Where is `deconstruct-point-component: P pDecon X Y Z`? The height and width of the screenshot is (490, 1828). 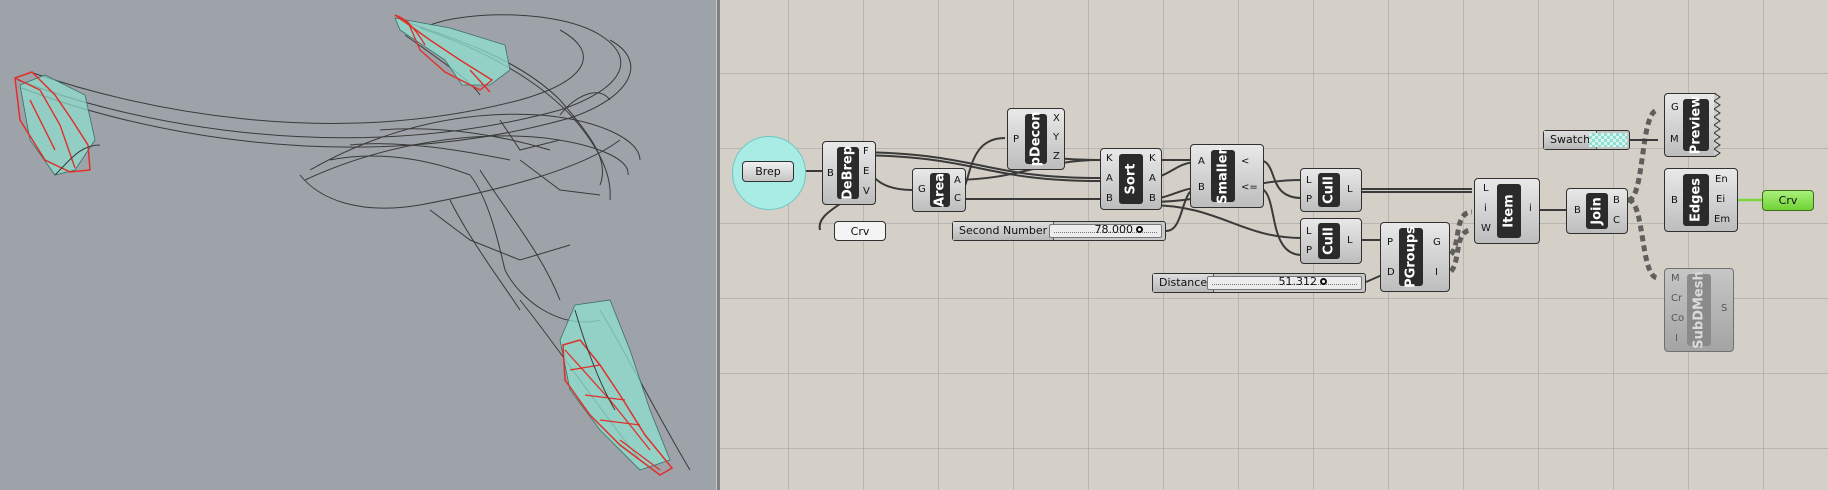 deconstruct-point-component: P pDecon X Y Z is located at coordinates (1036, 139).